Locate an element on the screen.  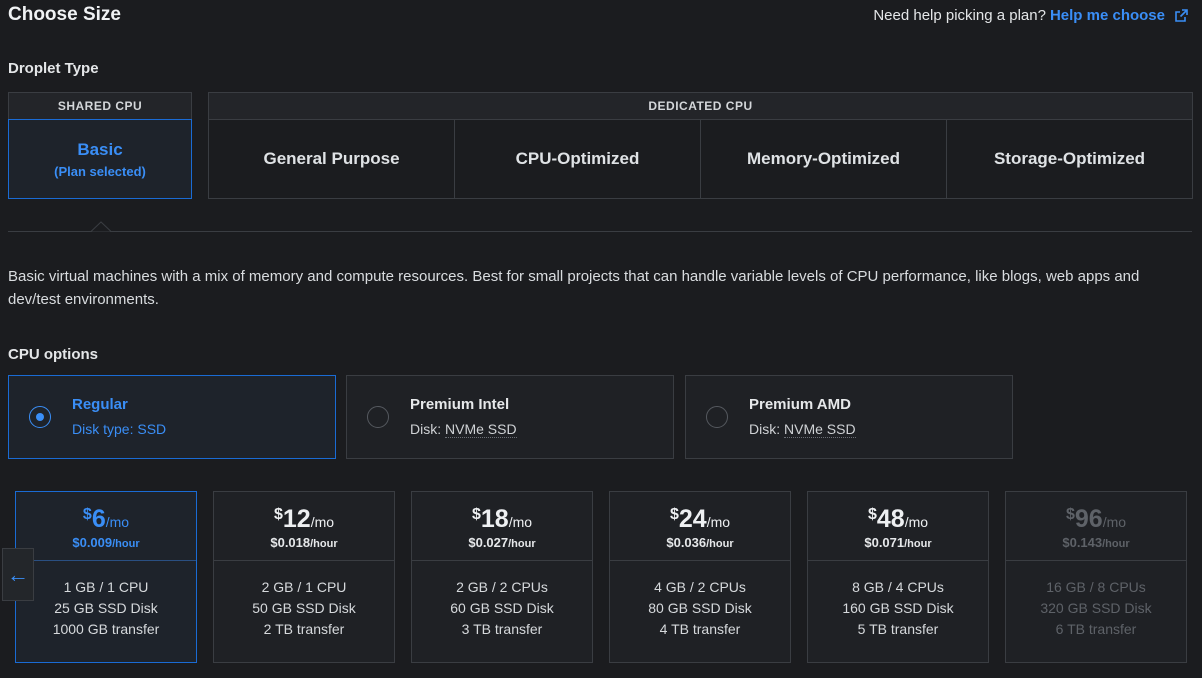
plan-disk: 60 GB SSD Disk is located at coordinates (502, 608).